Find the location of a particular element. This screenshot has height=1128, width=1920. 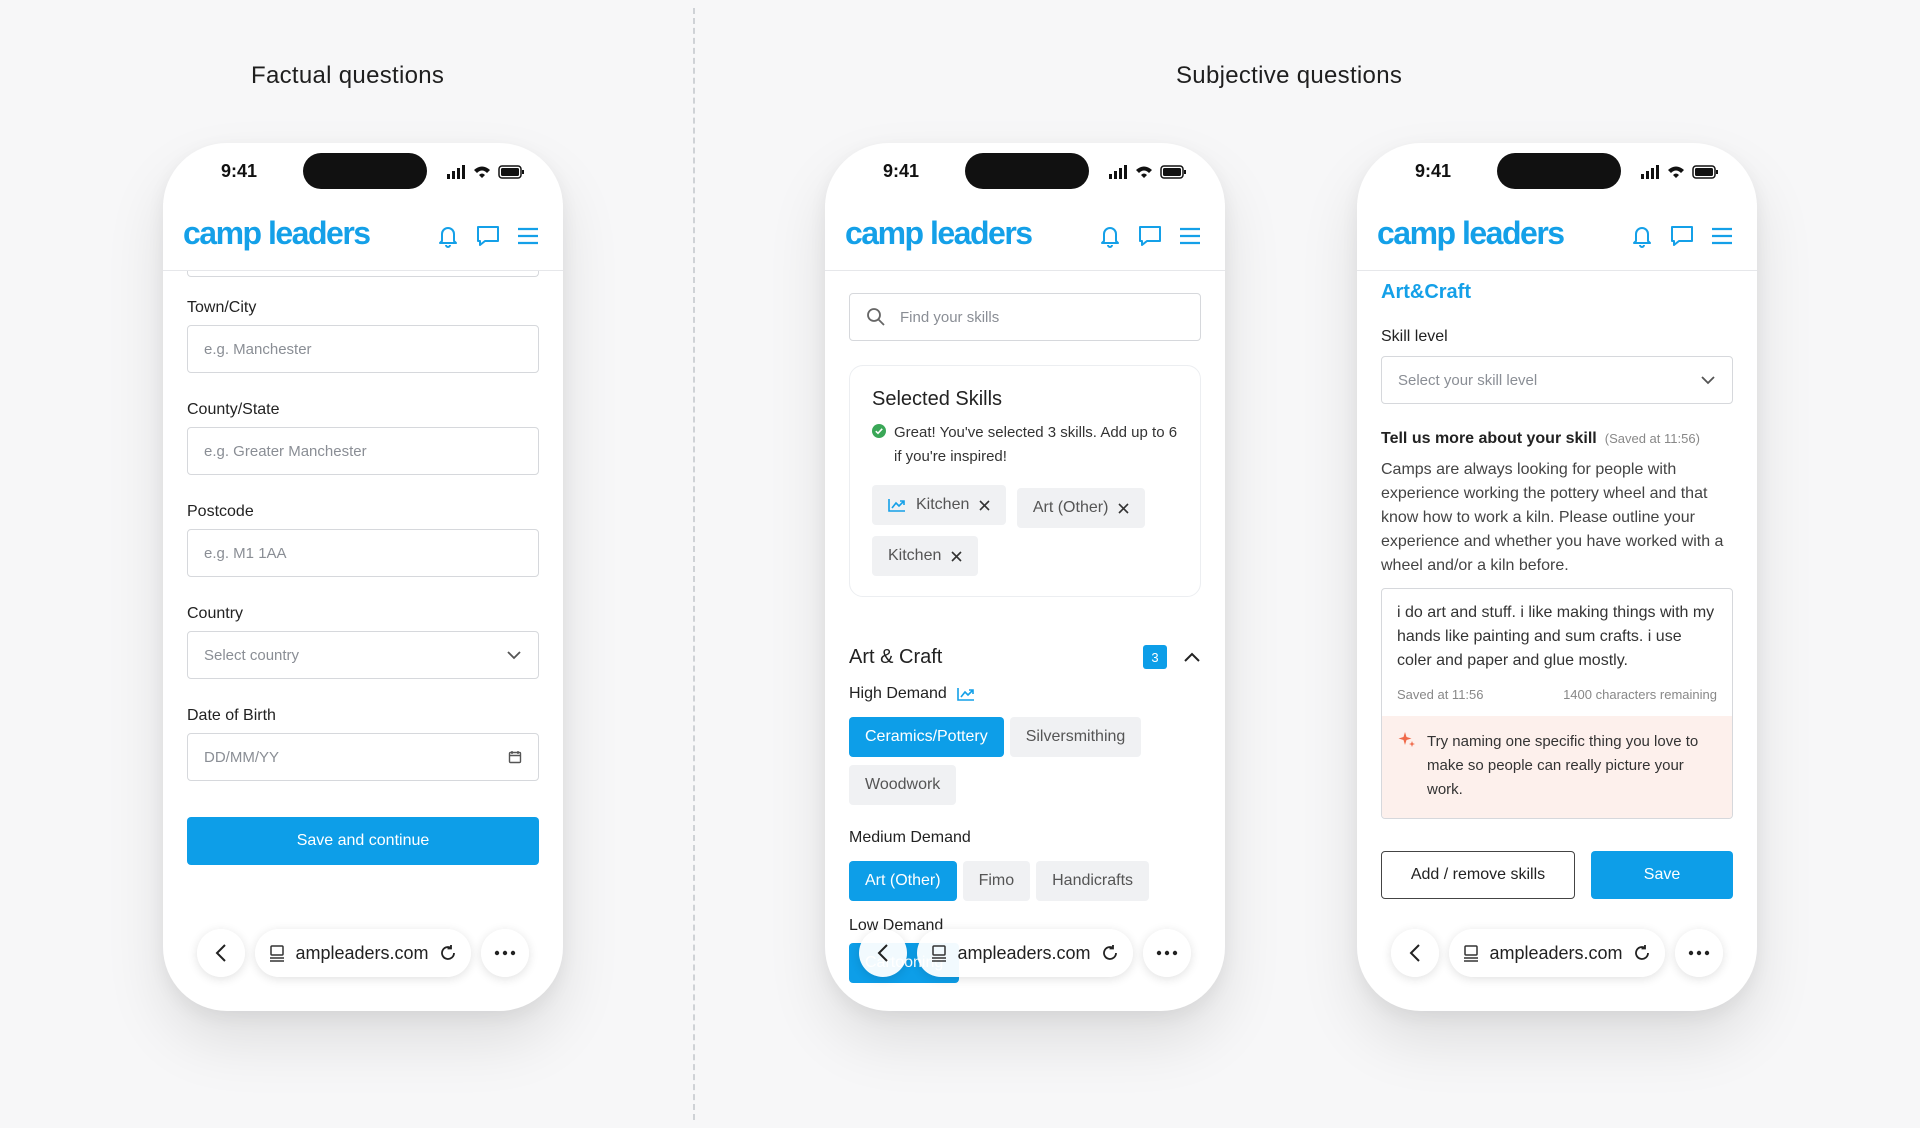

search-icon is located at coordinates (876, 317).